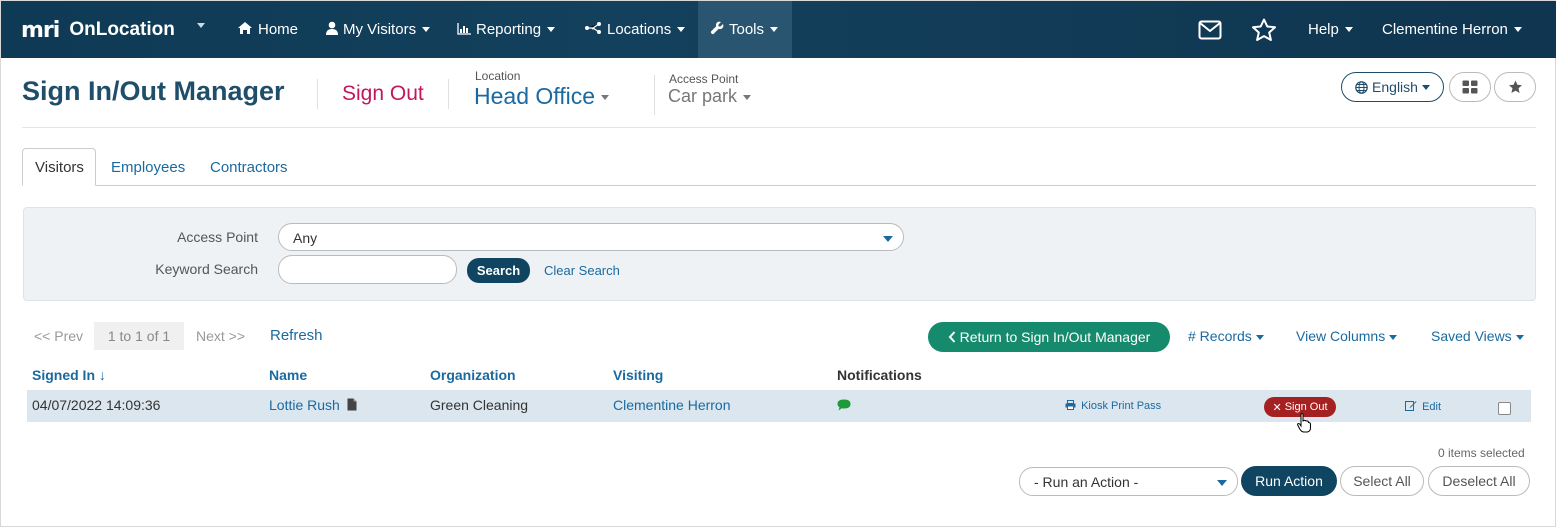  I want to click on saved-views-dropdown: Saved Views, so click(1477, 336).